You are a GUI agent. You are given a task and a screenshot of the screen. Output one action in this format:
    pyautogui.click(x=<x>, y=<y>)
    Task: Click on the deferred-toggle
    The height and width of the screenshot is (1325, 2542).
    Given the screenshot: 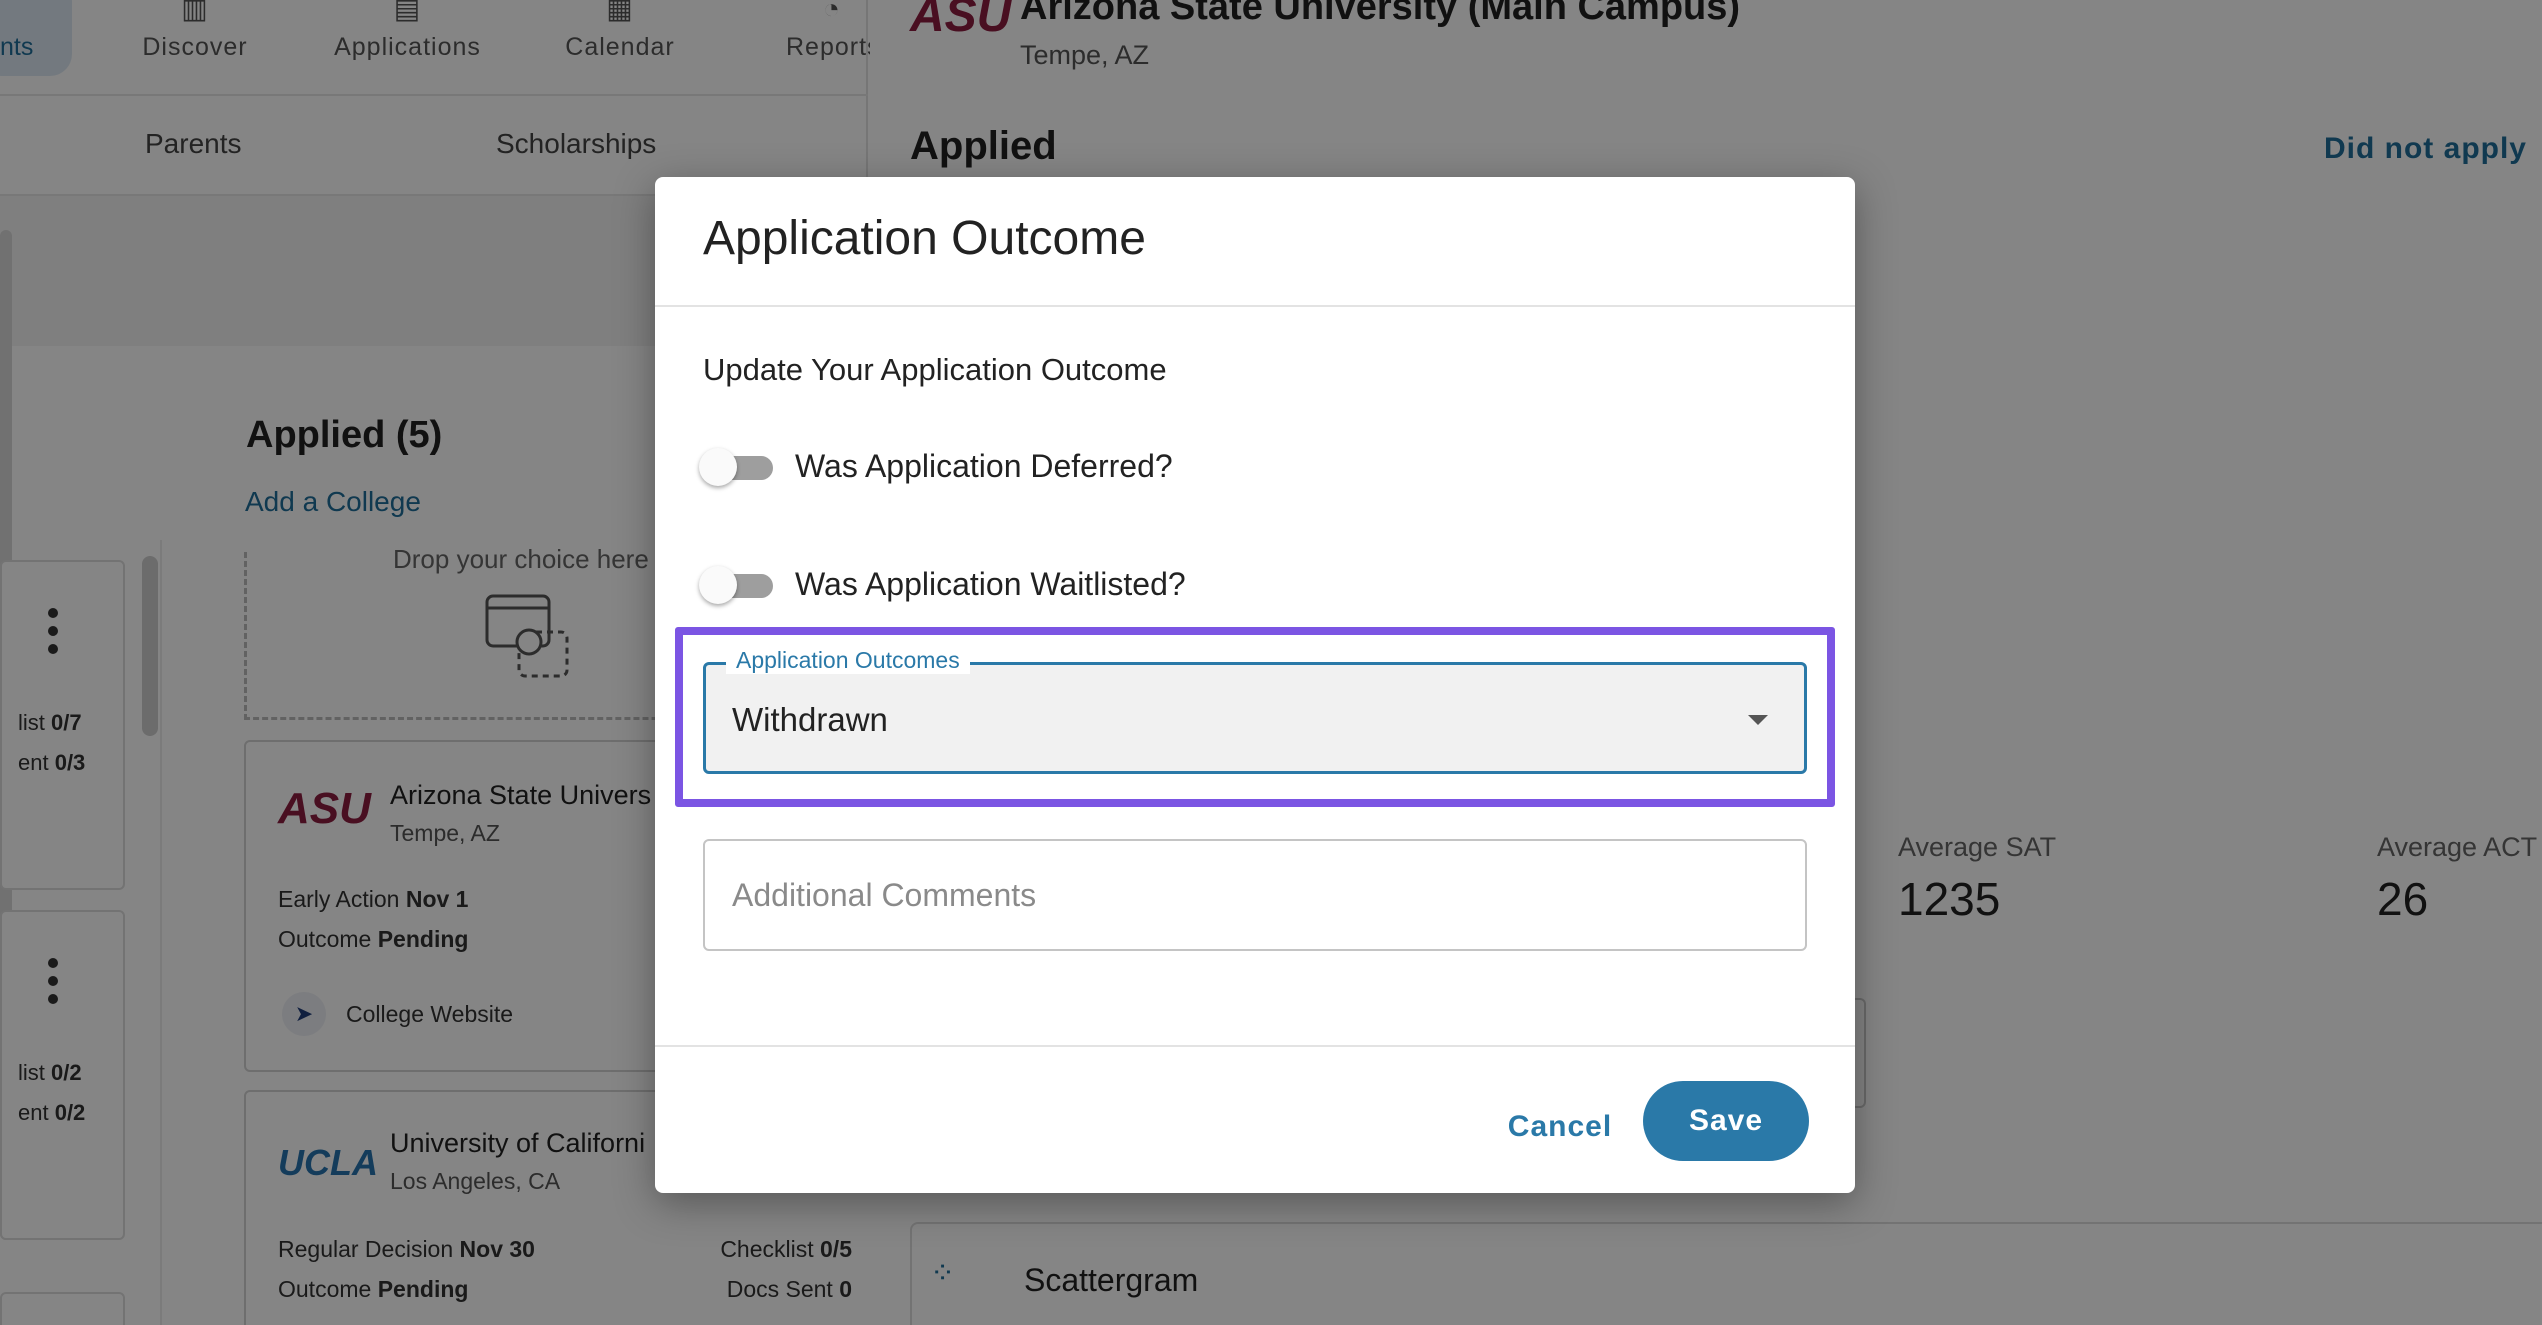 What is the action you would take?
    pyautogui.click(x=736, y=466)
    